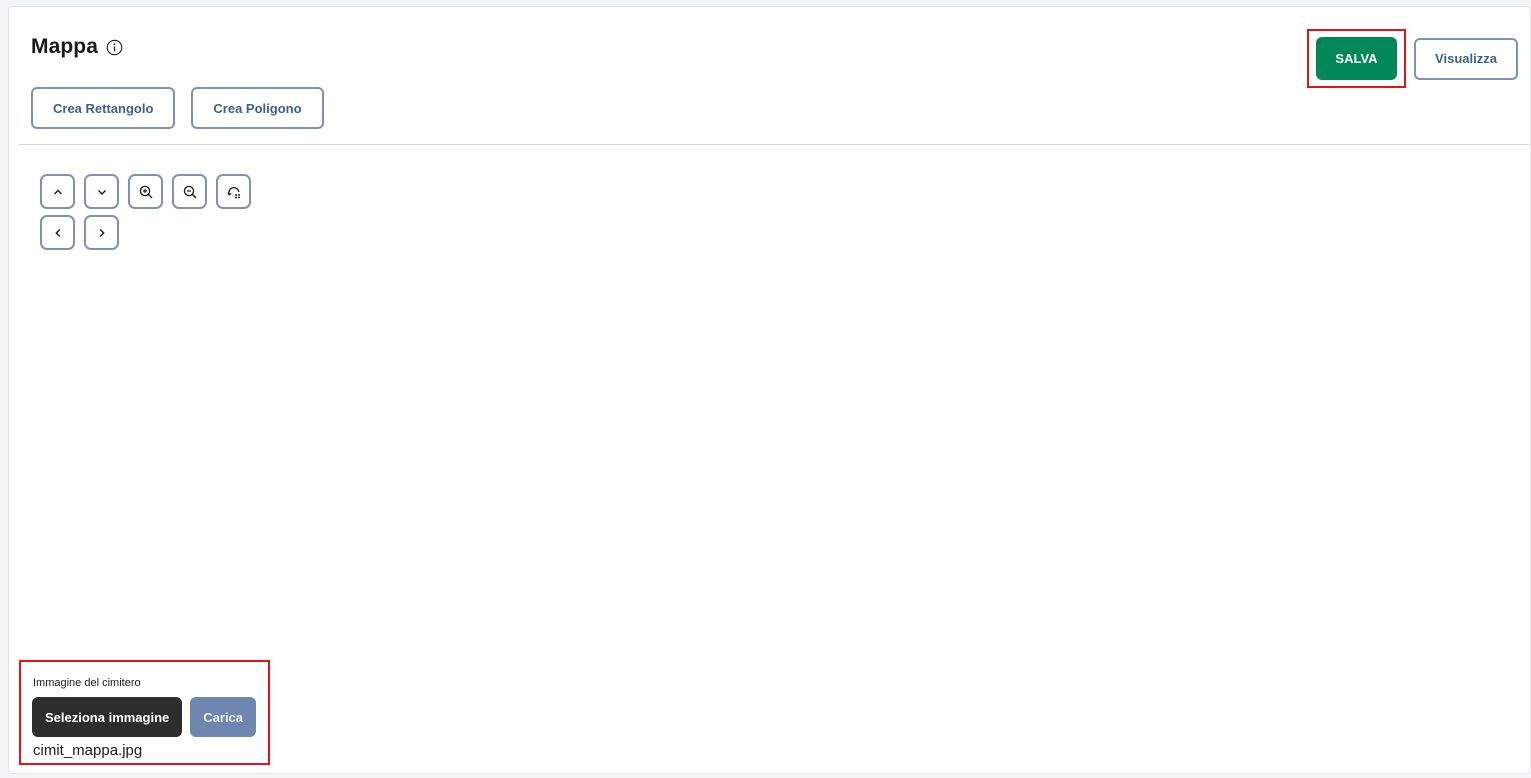 The height and width of the screenshot is (778, 1531). What do you see at coordinates (177, 108) in the screenshot?
I see `shape-tools: Crea Rettangolo Crea Poligono` at bounding box center [177, 108].